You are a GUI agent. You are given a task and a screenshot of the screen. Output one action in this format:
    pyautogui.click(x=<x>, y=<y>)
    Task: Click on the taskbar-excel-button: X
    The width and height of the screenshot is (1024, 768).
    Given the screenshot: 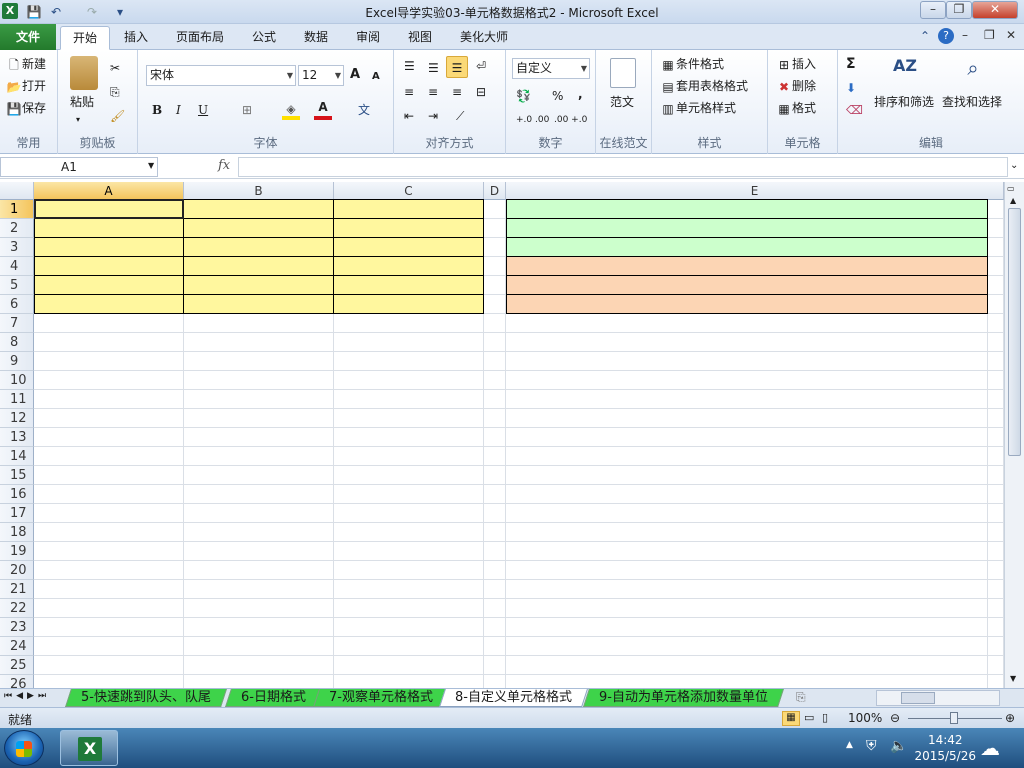 What is the action you would take?
    pyautogui.click(x=89, y=748)
    